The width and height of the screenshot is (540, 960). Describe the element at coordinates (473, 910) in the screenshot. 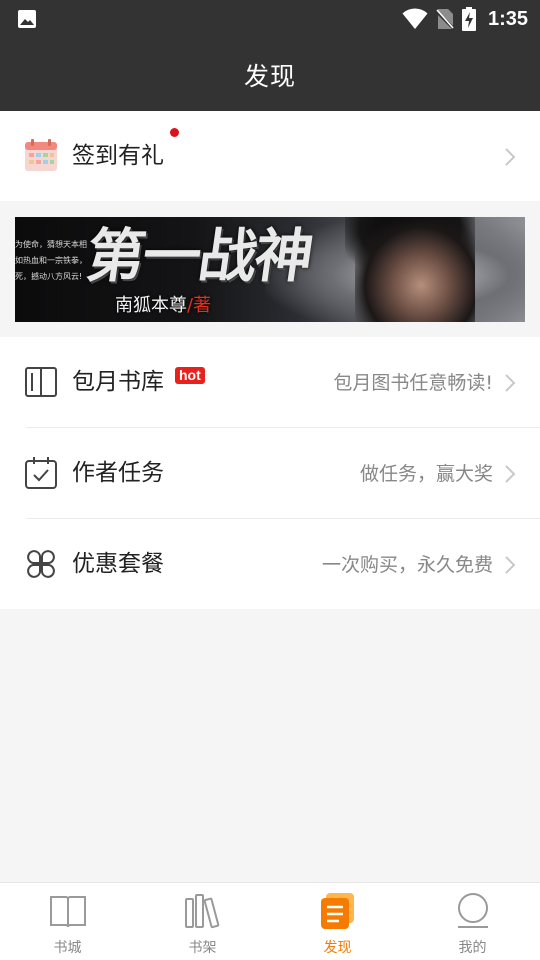

I see `profile-icon` at that location.